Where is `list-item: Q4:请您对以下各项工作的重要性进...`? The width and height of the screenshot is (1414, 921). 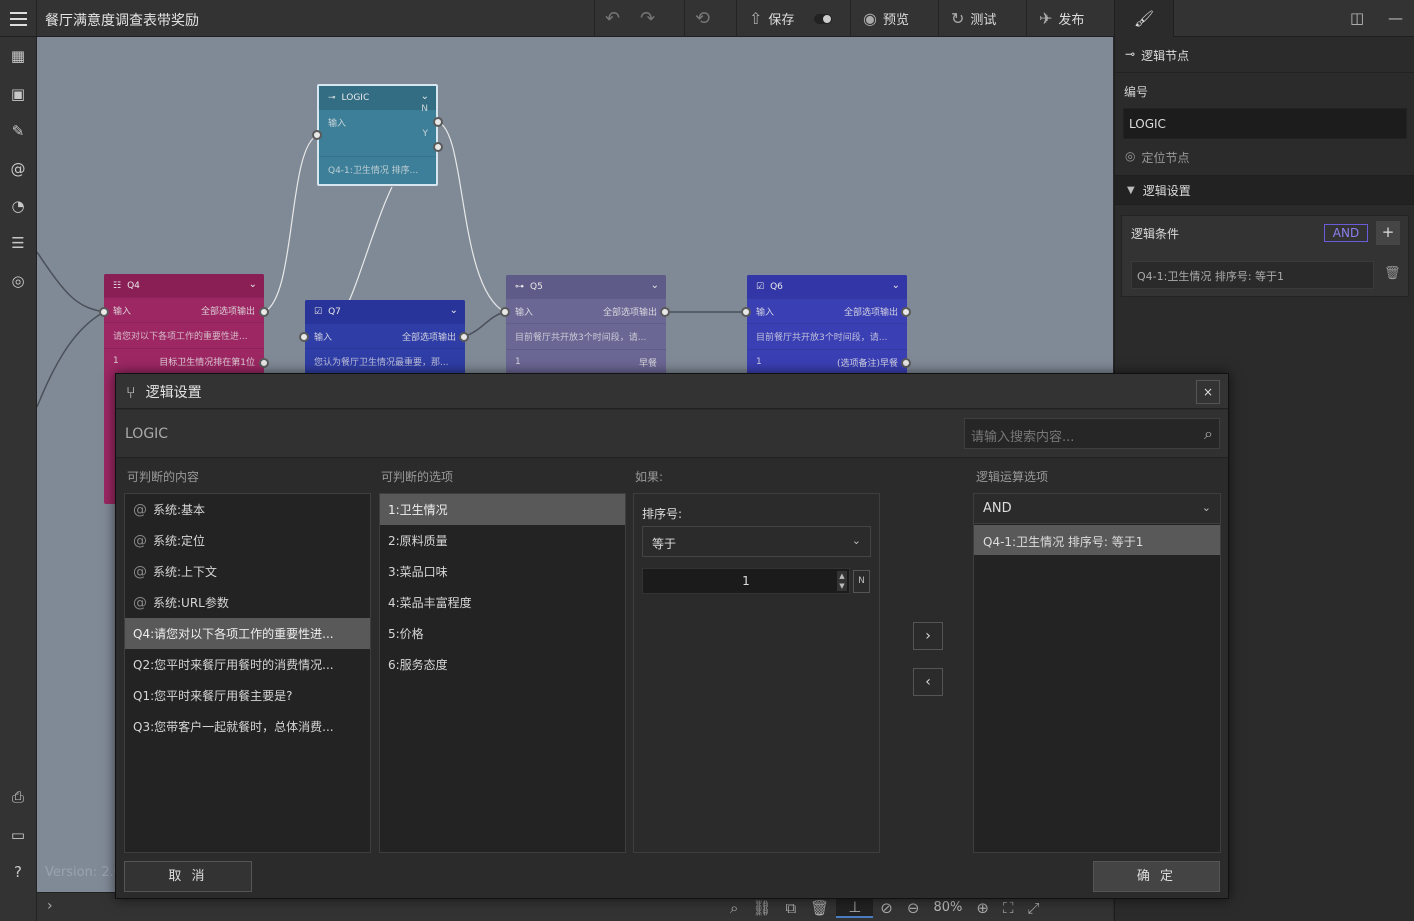
list-item: Q4:请您对以下各项工作的重要性进... is located at coordinates (247, 633).